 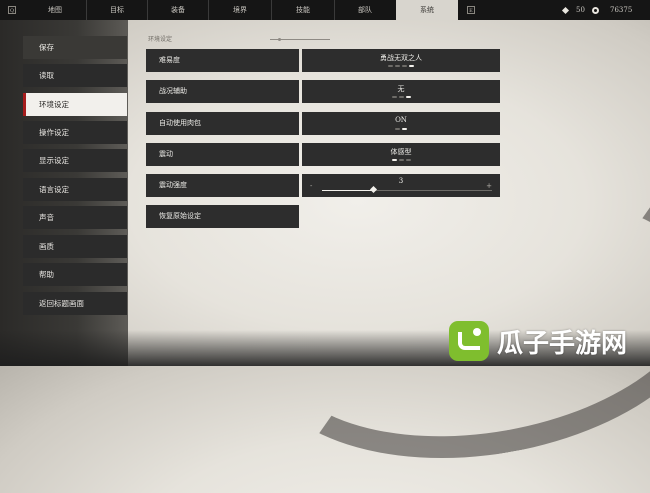 I want to click on vibration-option-dots, so click(x=401, y=160).